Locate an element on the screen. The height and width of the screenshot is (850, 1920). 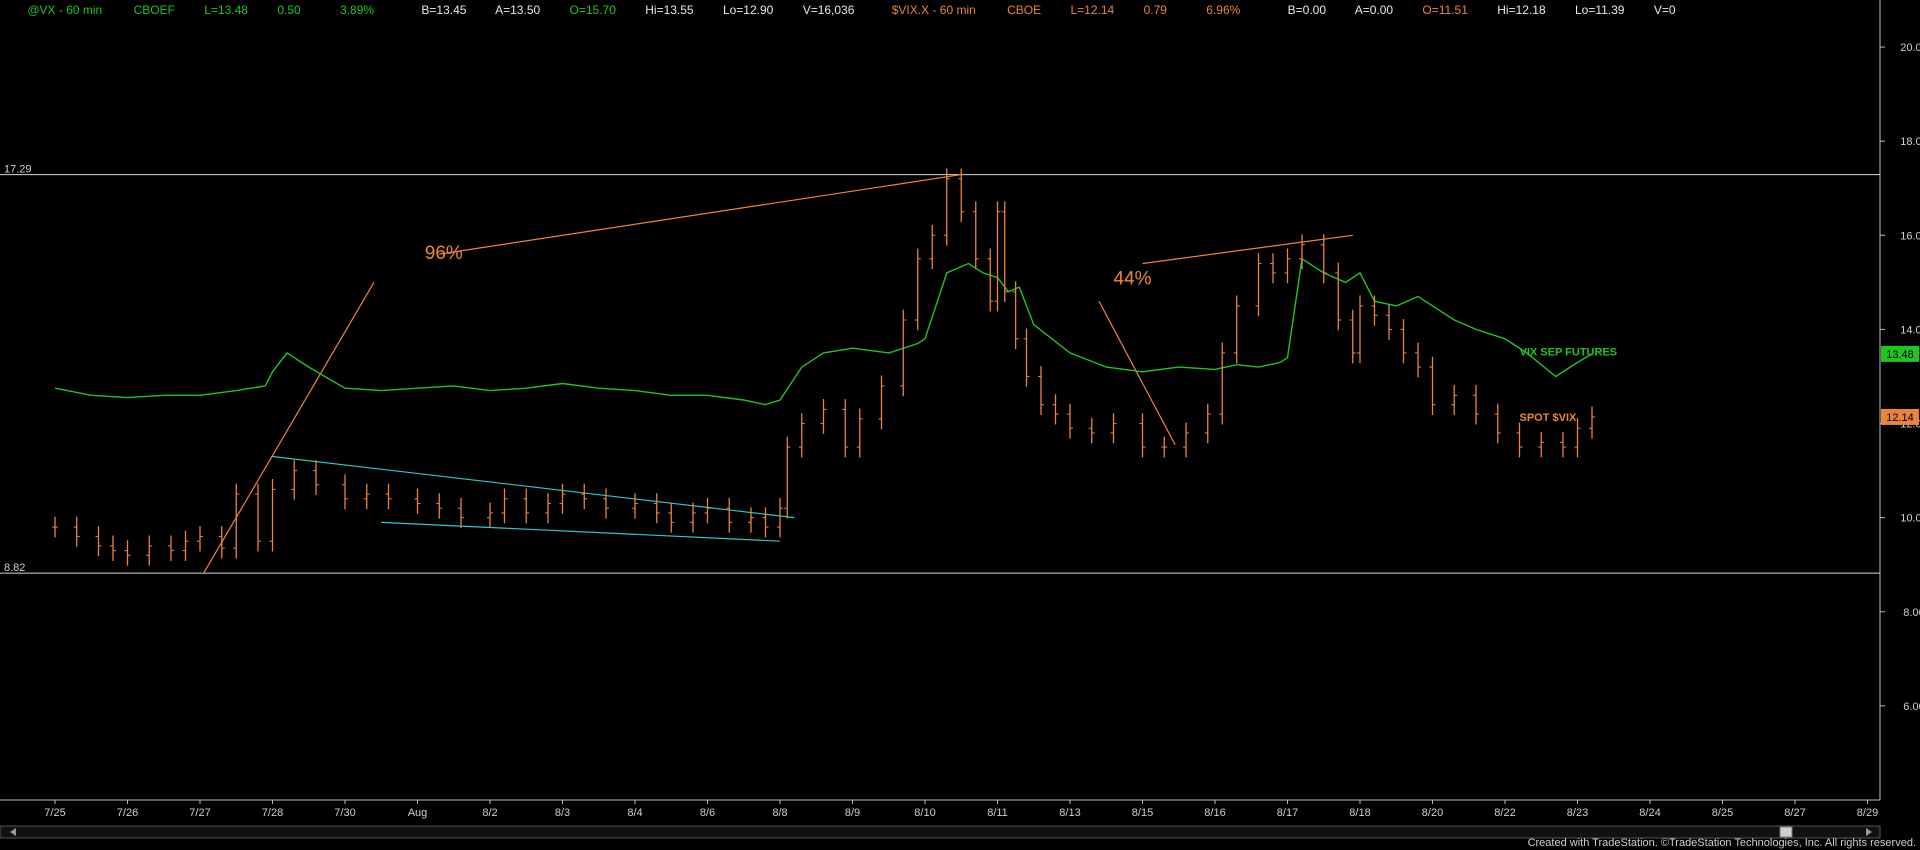
vix-exchange: CBOE is located at coordinates (1024, 10).